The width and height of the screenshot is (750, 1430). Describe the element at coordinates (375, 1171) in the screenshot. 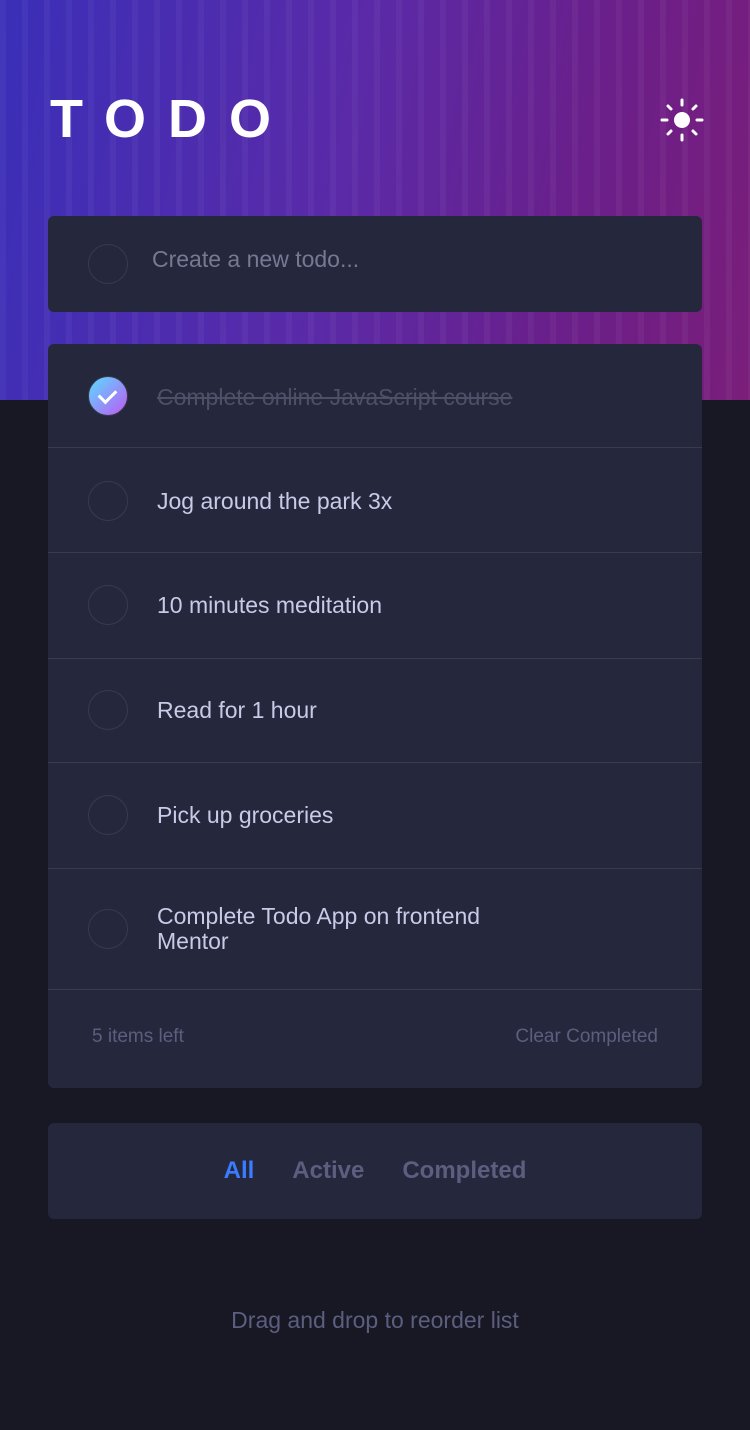

I see `filter-bar: All Active Completed` at that location.